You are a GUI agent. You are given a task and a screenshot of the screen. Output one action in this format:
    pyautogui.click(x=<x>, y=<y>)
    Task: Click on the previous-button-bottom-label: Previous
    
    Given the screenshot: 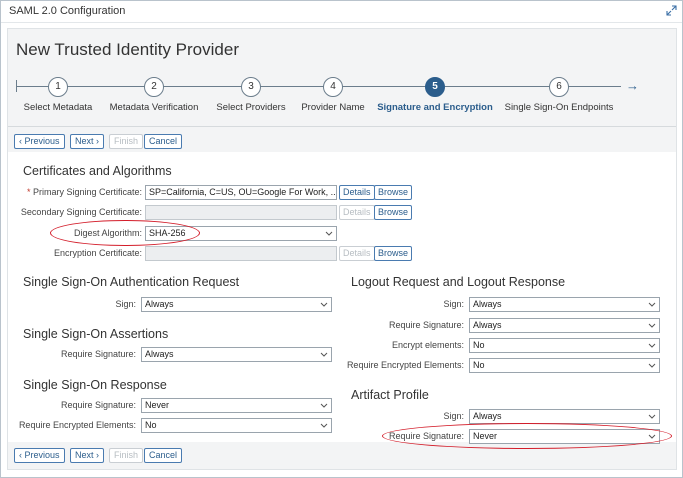 What is the action you would take?
    pyautogui.click(x=42, y=455)
    